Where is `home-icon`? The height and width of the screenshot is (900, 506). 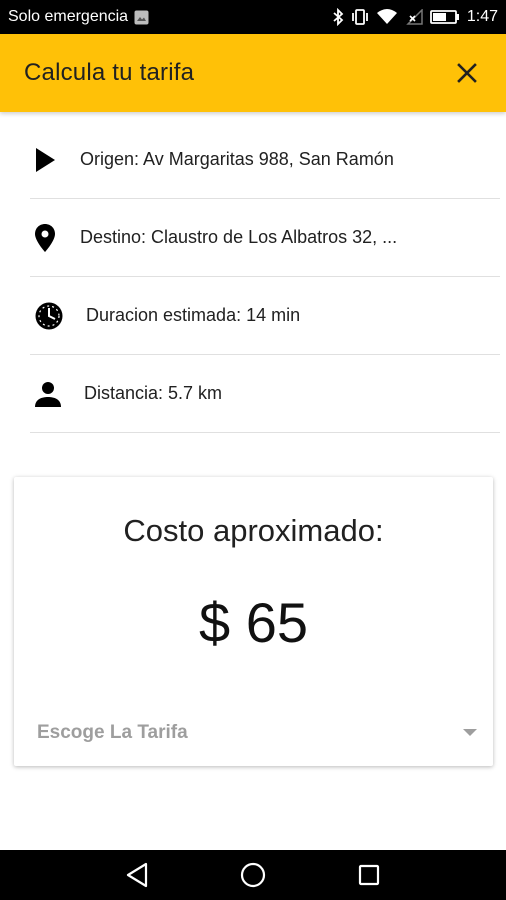
home-icon is located at coordinates (253, 875).